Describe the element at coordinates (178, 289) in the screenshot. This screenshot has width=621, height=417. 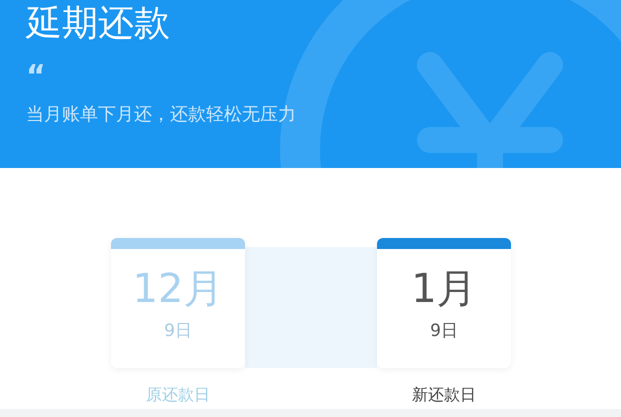
I see `month-text: 12月` at that location.